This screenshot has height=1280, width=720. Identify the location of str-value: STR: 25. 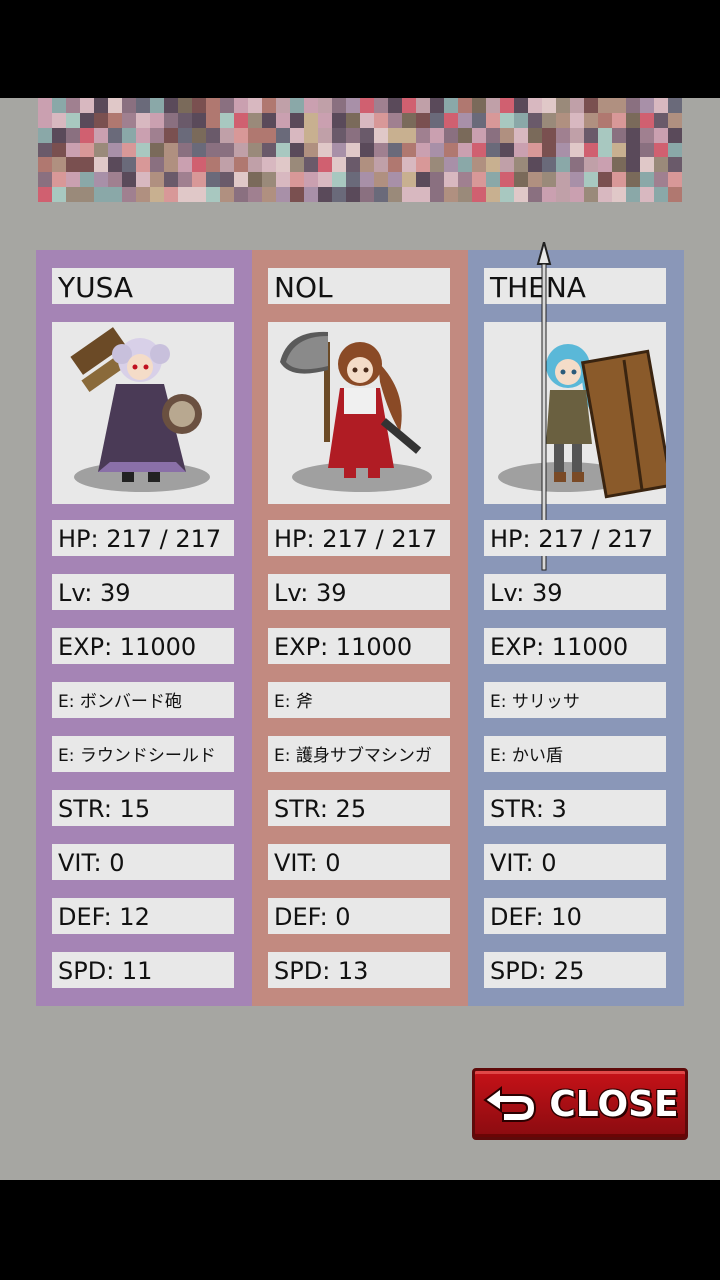
(359, 808).